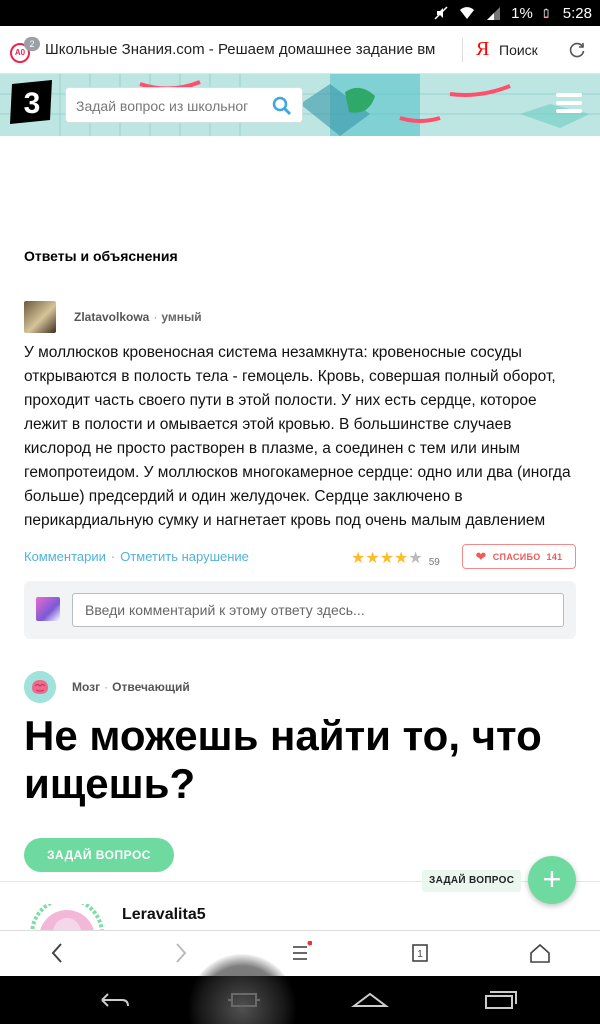 This screenshot has width=600, height=1024. What do you see at coordinates (522, 13) in the screenshot?
I see `battery-percent: 1%` at bounding box center [522, 13].